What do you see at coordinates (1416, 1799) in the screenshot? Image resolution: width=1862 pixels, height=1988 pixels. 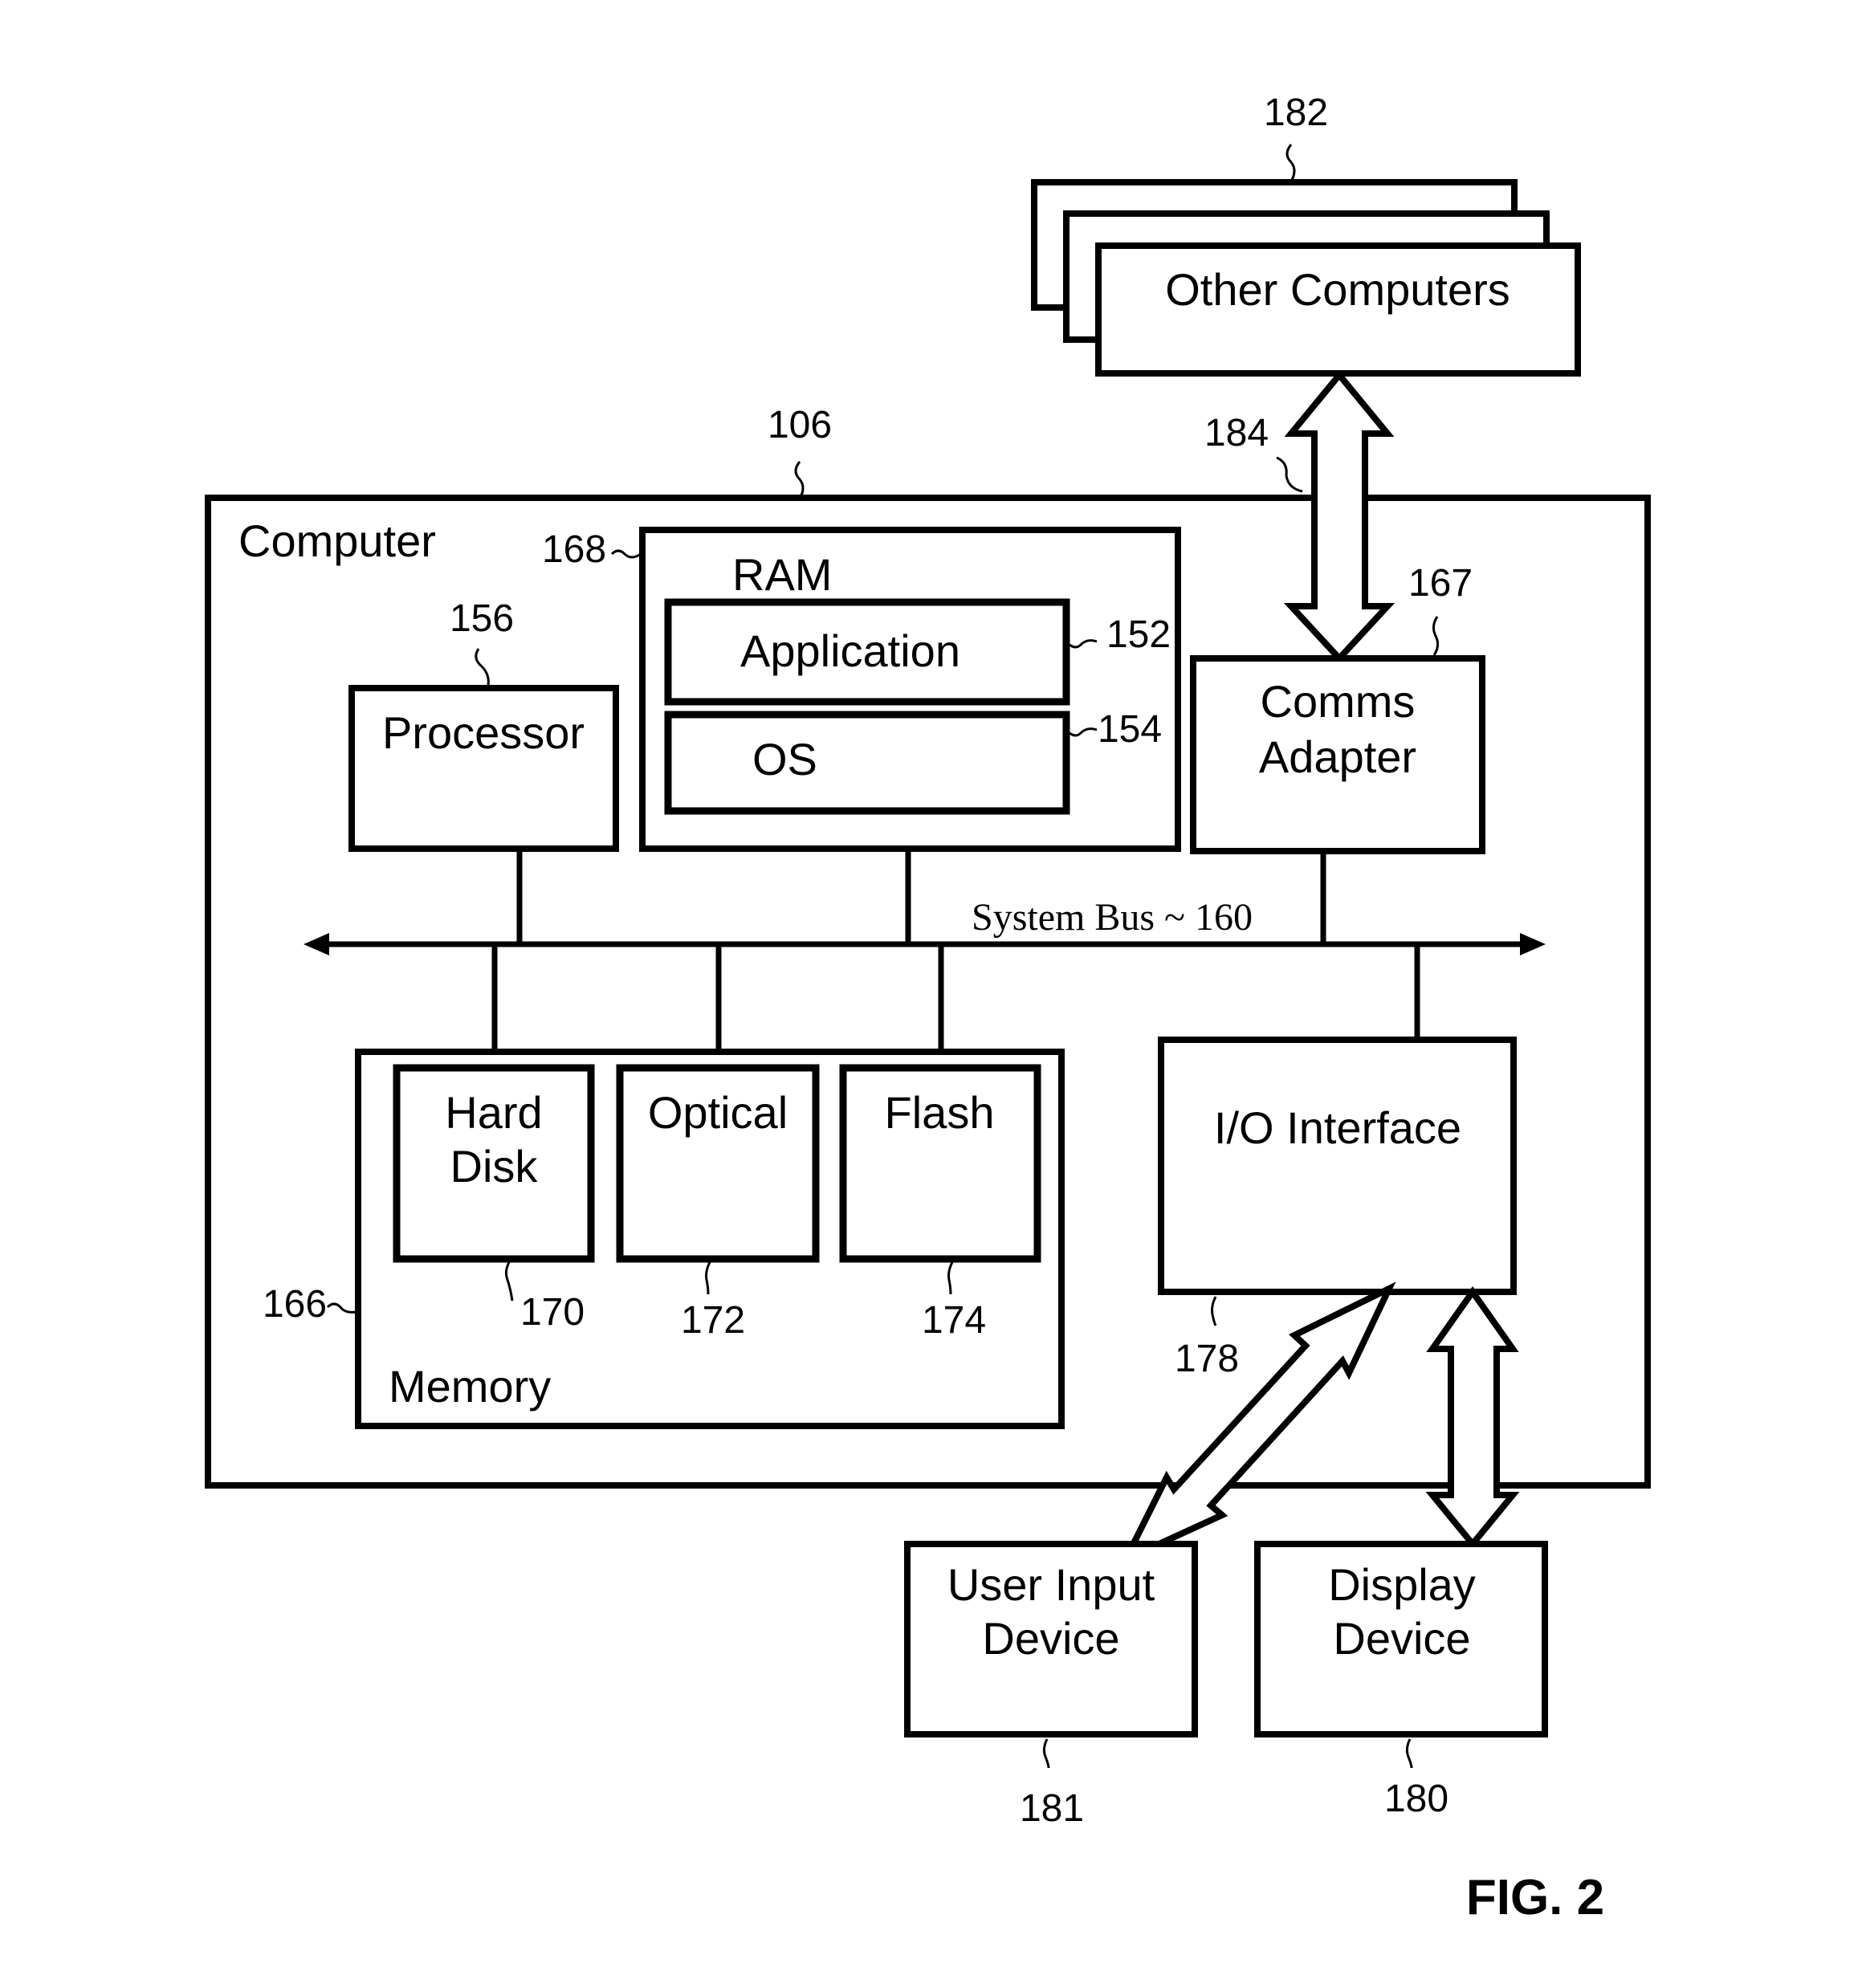 I see `ref-180: 180` at bounding box center [1416, 1799].